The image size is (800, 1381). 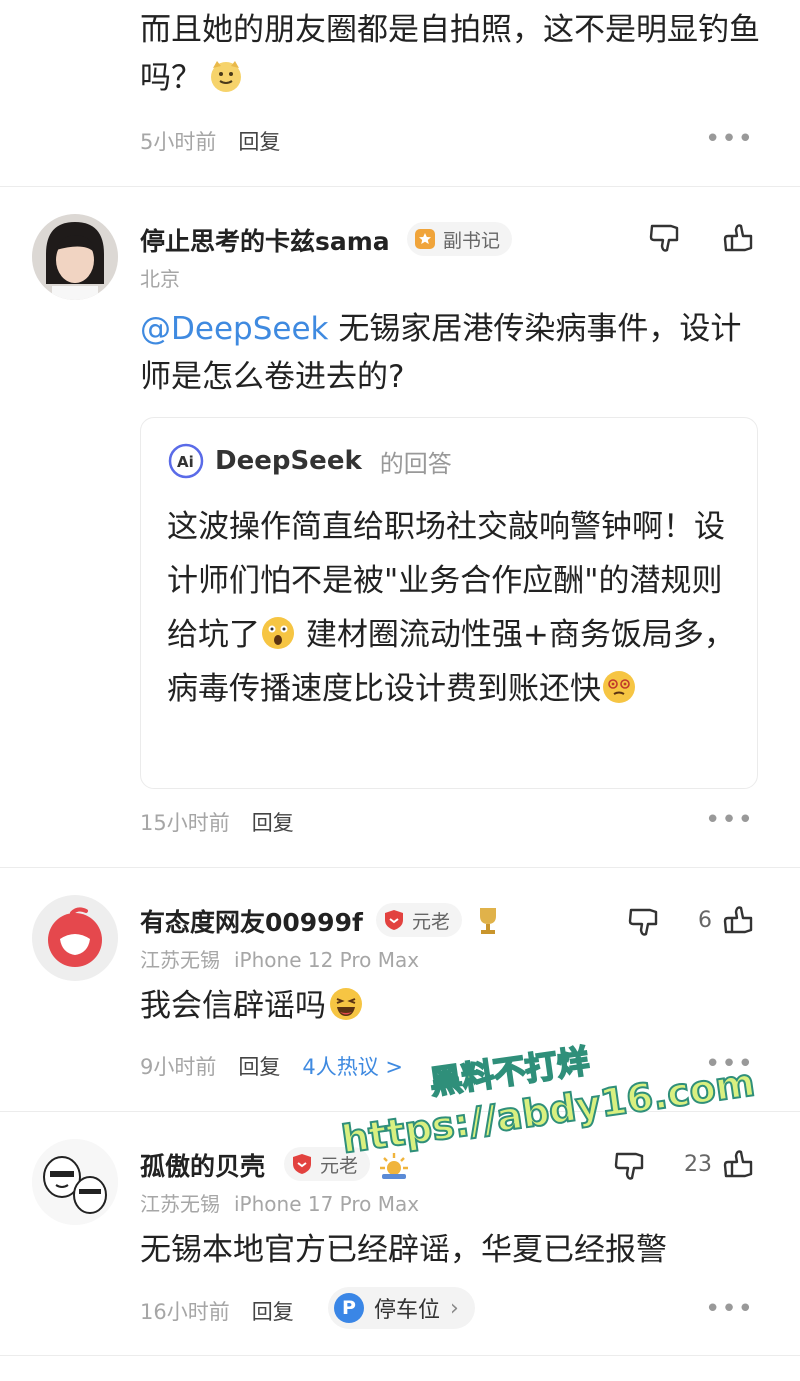 I want to click on rank-badge: 副书记, so click(x=460, y=239).